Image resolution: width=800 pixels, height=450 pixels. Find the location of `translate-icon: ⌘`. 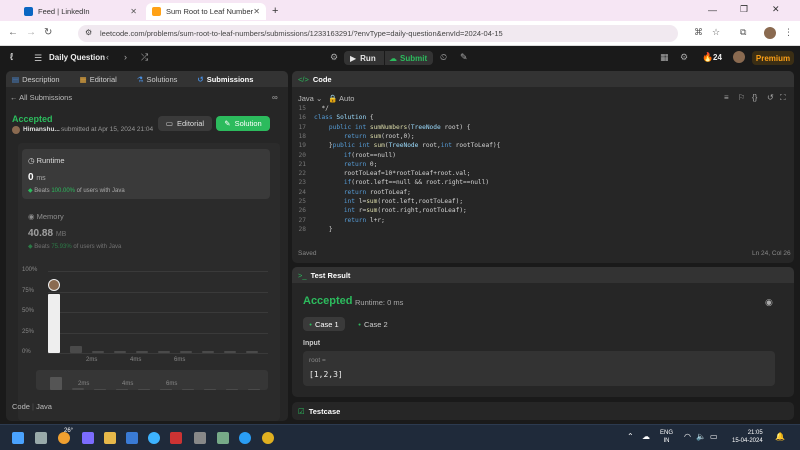

translate-icon: ⌘ is located at coordinates (698, 32).